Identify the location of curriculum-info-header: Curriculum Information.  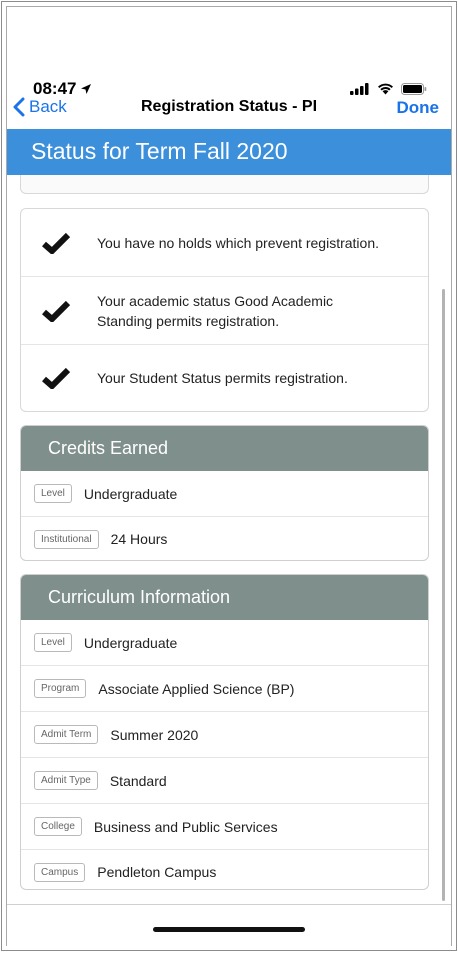
(224, 597).